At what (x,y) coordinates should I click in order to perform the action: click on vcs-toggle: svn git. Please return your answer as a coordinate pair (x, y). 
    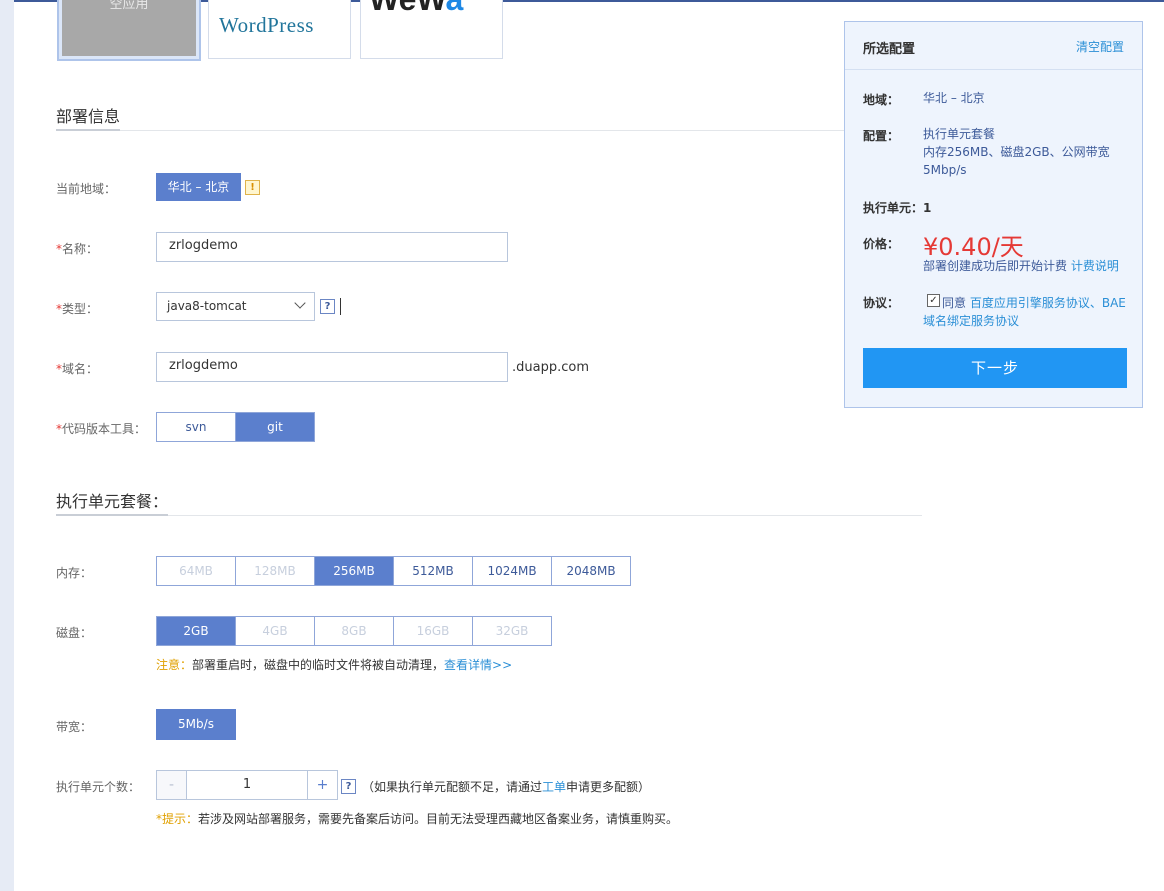
    Looking at the image, I should click on (235, 427).